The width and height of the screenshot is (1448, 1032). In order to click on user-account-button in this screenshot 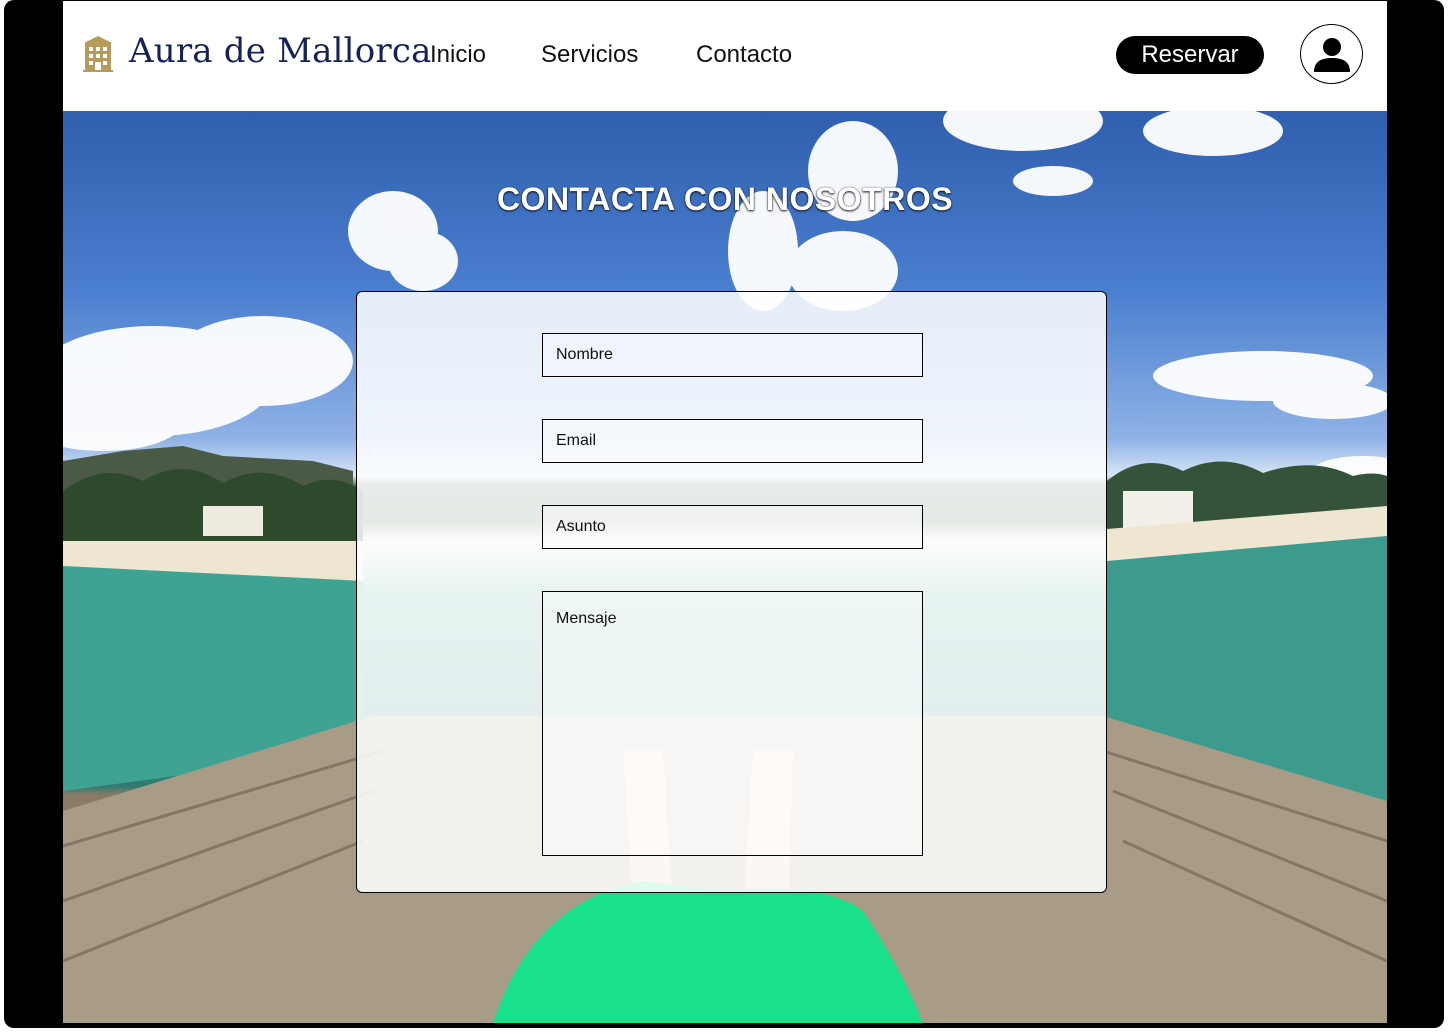, I will do `click(1331, 54)`.